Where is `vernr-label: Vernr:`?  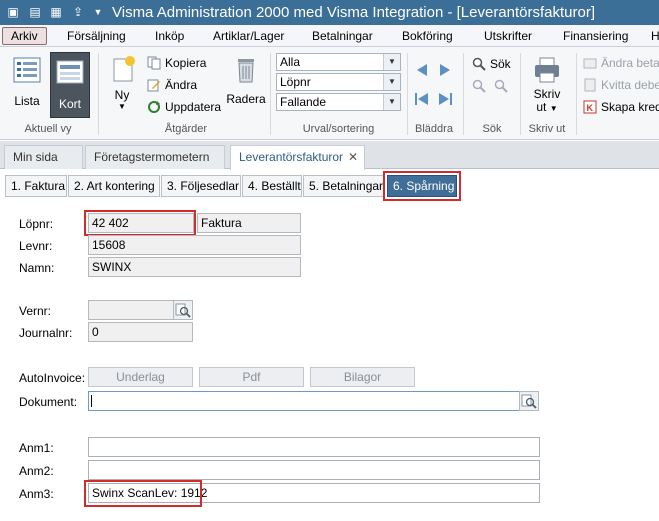 vernr-label: Vernr: is located at coordinates (35, 311).